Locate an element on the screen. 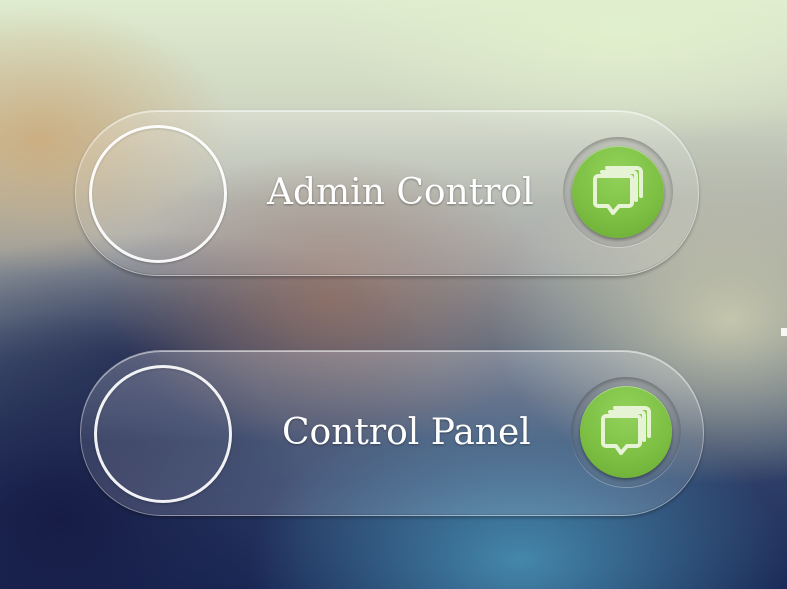 The image size is (787, 589). control-panel-label: Control Panel is located at coordinates (406, 432).